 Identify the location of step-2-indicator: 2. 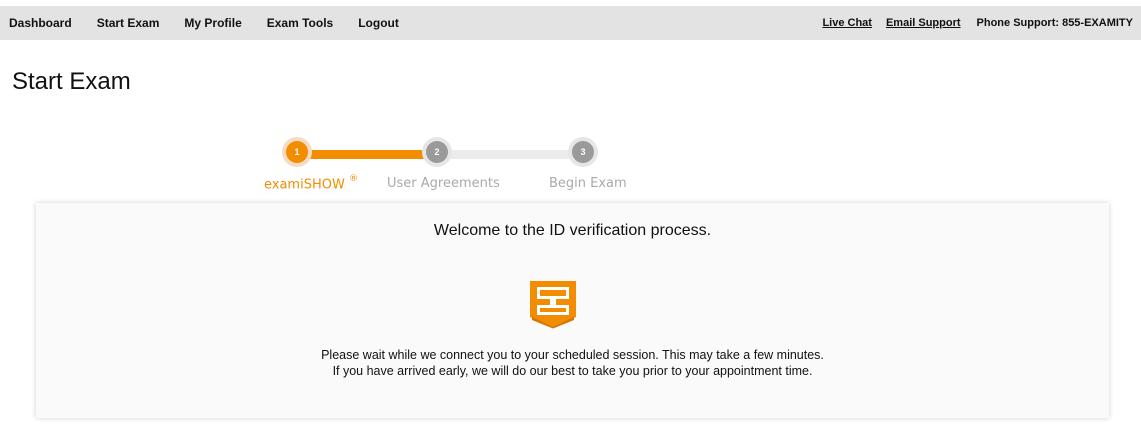
(437, 152).